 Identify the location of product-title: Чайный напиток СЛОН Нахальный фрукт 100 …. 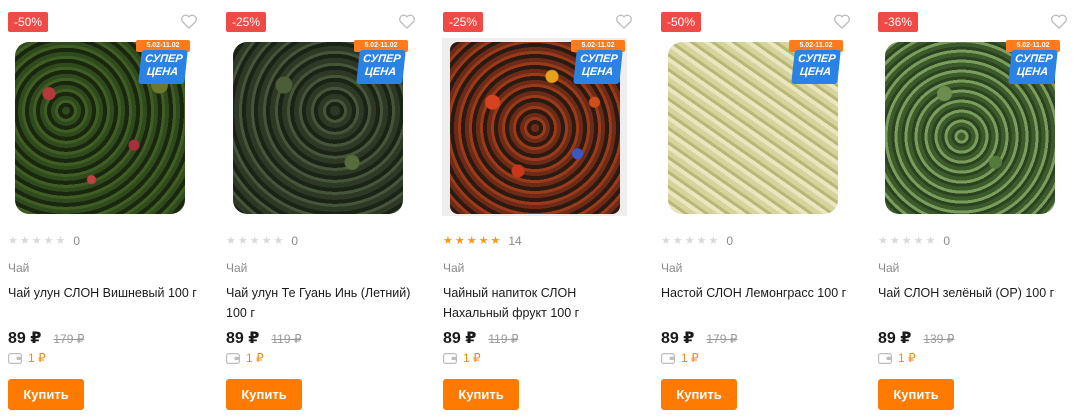
(543, 303).